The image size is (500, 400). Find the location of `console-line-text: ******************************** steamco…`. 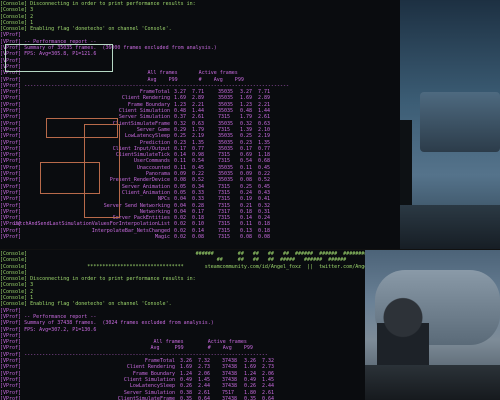

console-line-text: ******************************** steamco… is located at coordinates (226, 266).